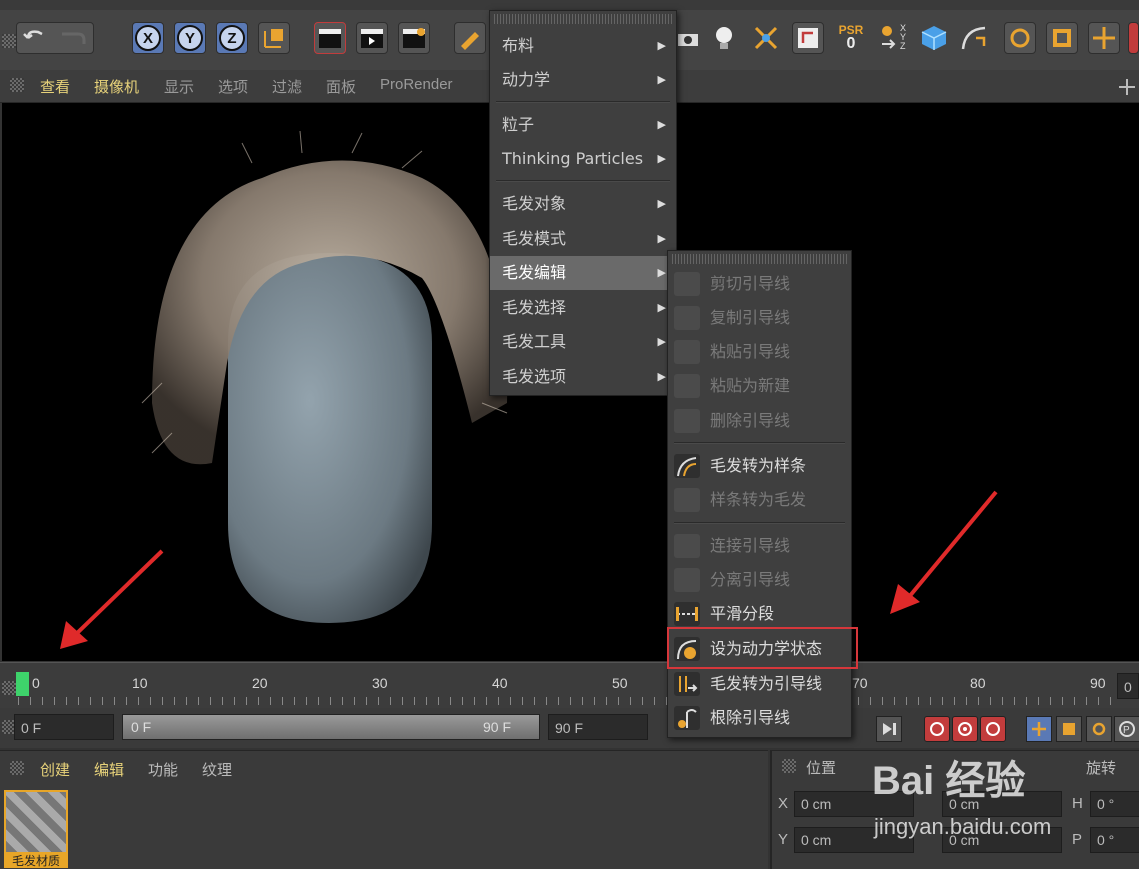  I want to click on watermark-logo: Bai 经验, so click(949, 781).